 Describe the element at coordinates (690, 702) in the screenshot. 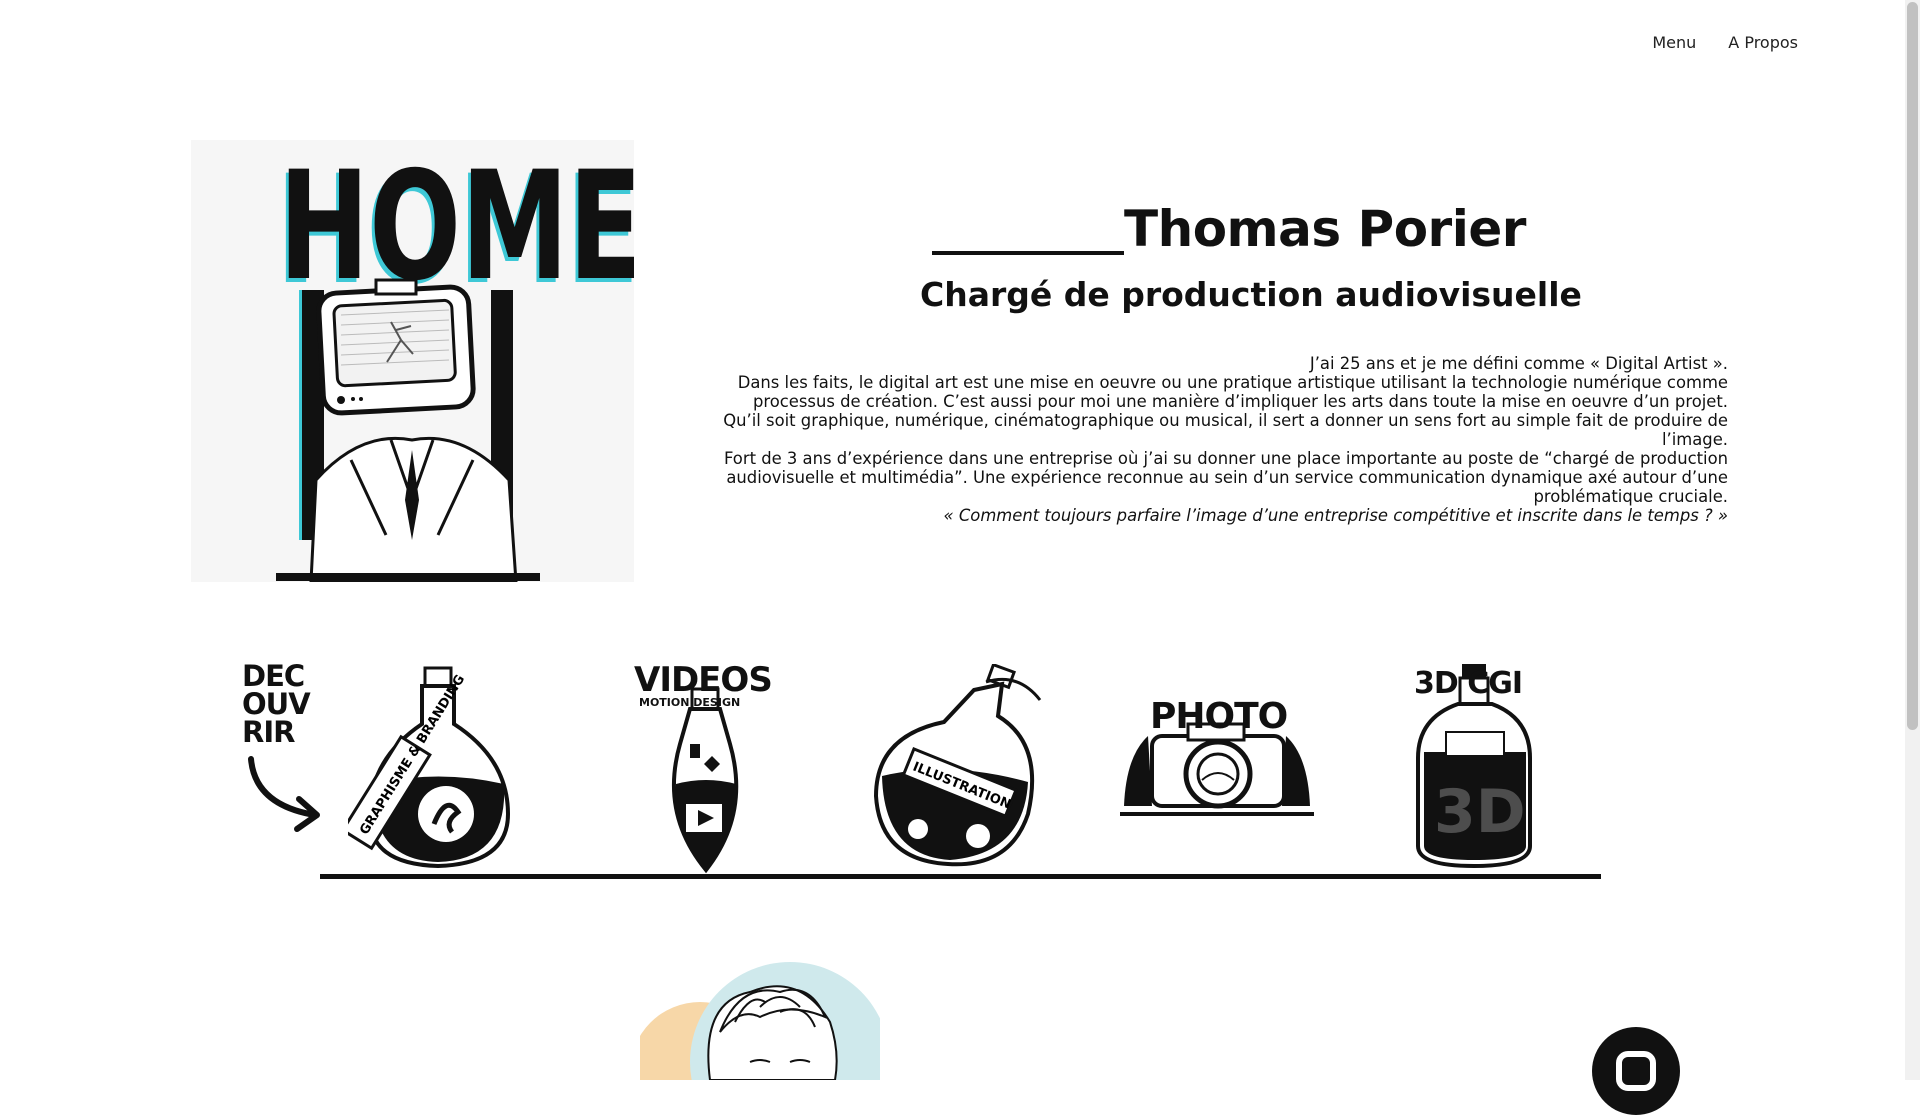

I see `videos-sublabel: MOTION DESIGN` at that location.